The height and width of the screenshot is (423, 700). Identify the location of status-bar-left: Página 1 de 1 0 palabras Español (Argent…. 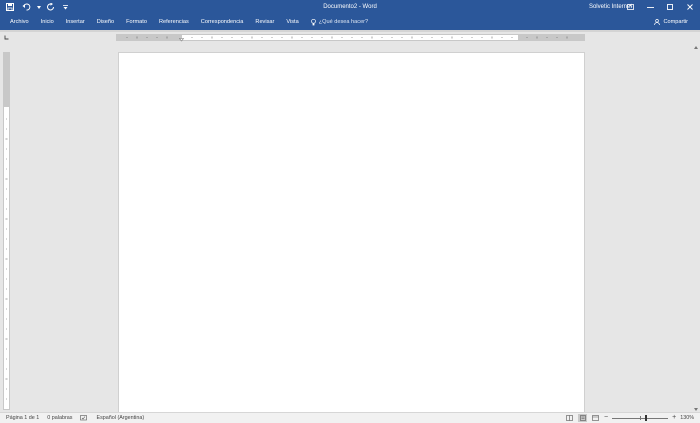
(75, 418).